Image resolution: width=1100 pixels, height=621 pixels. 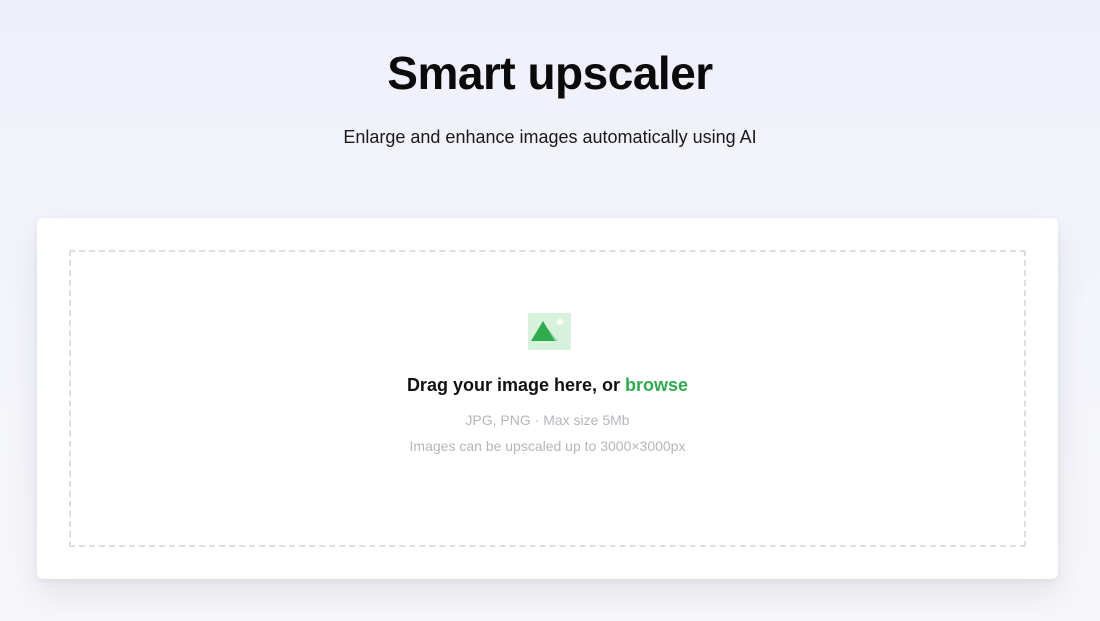 I want to click on image-icon, so click(x=549, y=331).